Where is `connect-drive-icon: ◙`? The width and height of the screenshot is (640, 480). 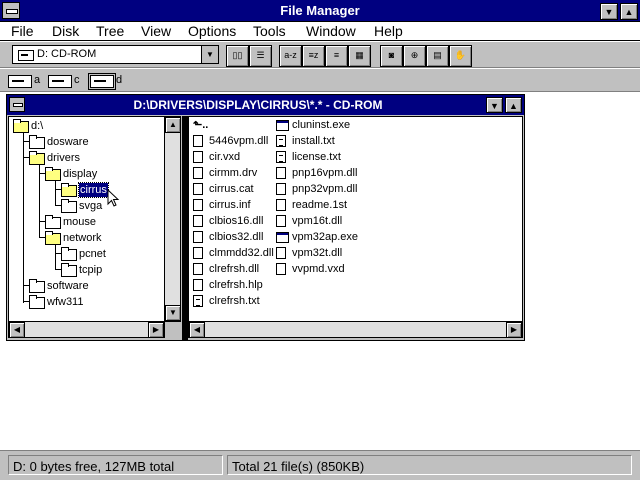 connect-drive-icon: ◙ is located at coordinates (391, 55).